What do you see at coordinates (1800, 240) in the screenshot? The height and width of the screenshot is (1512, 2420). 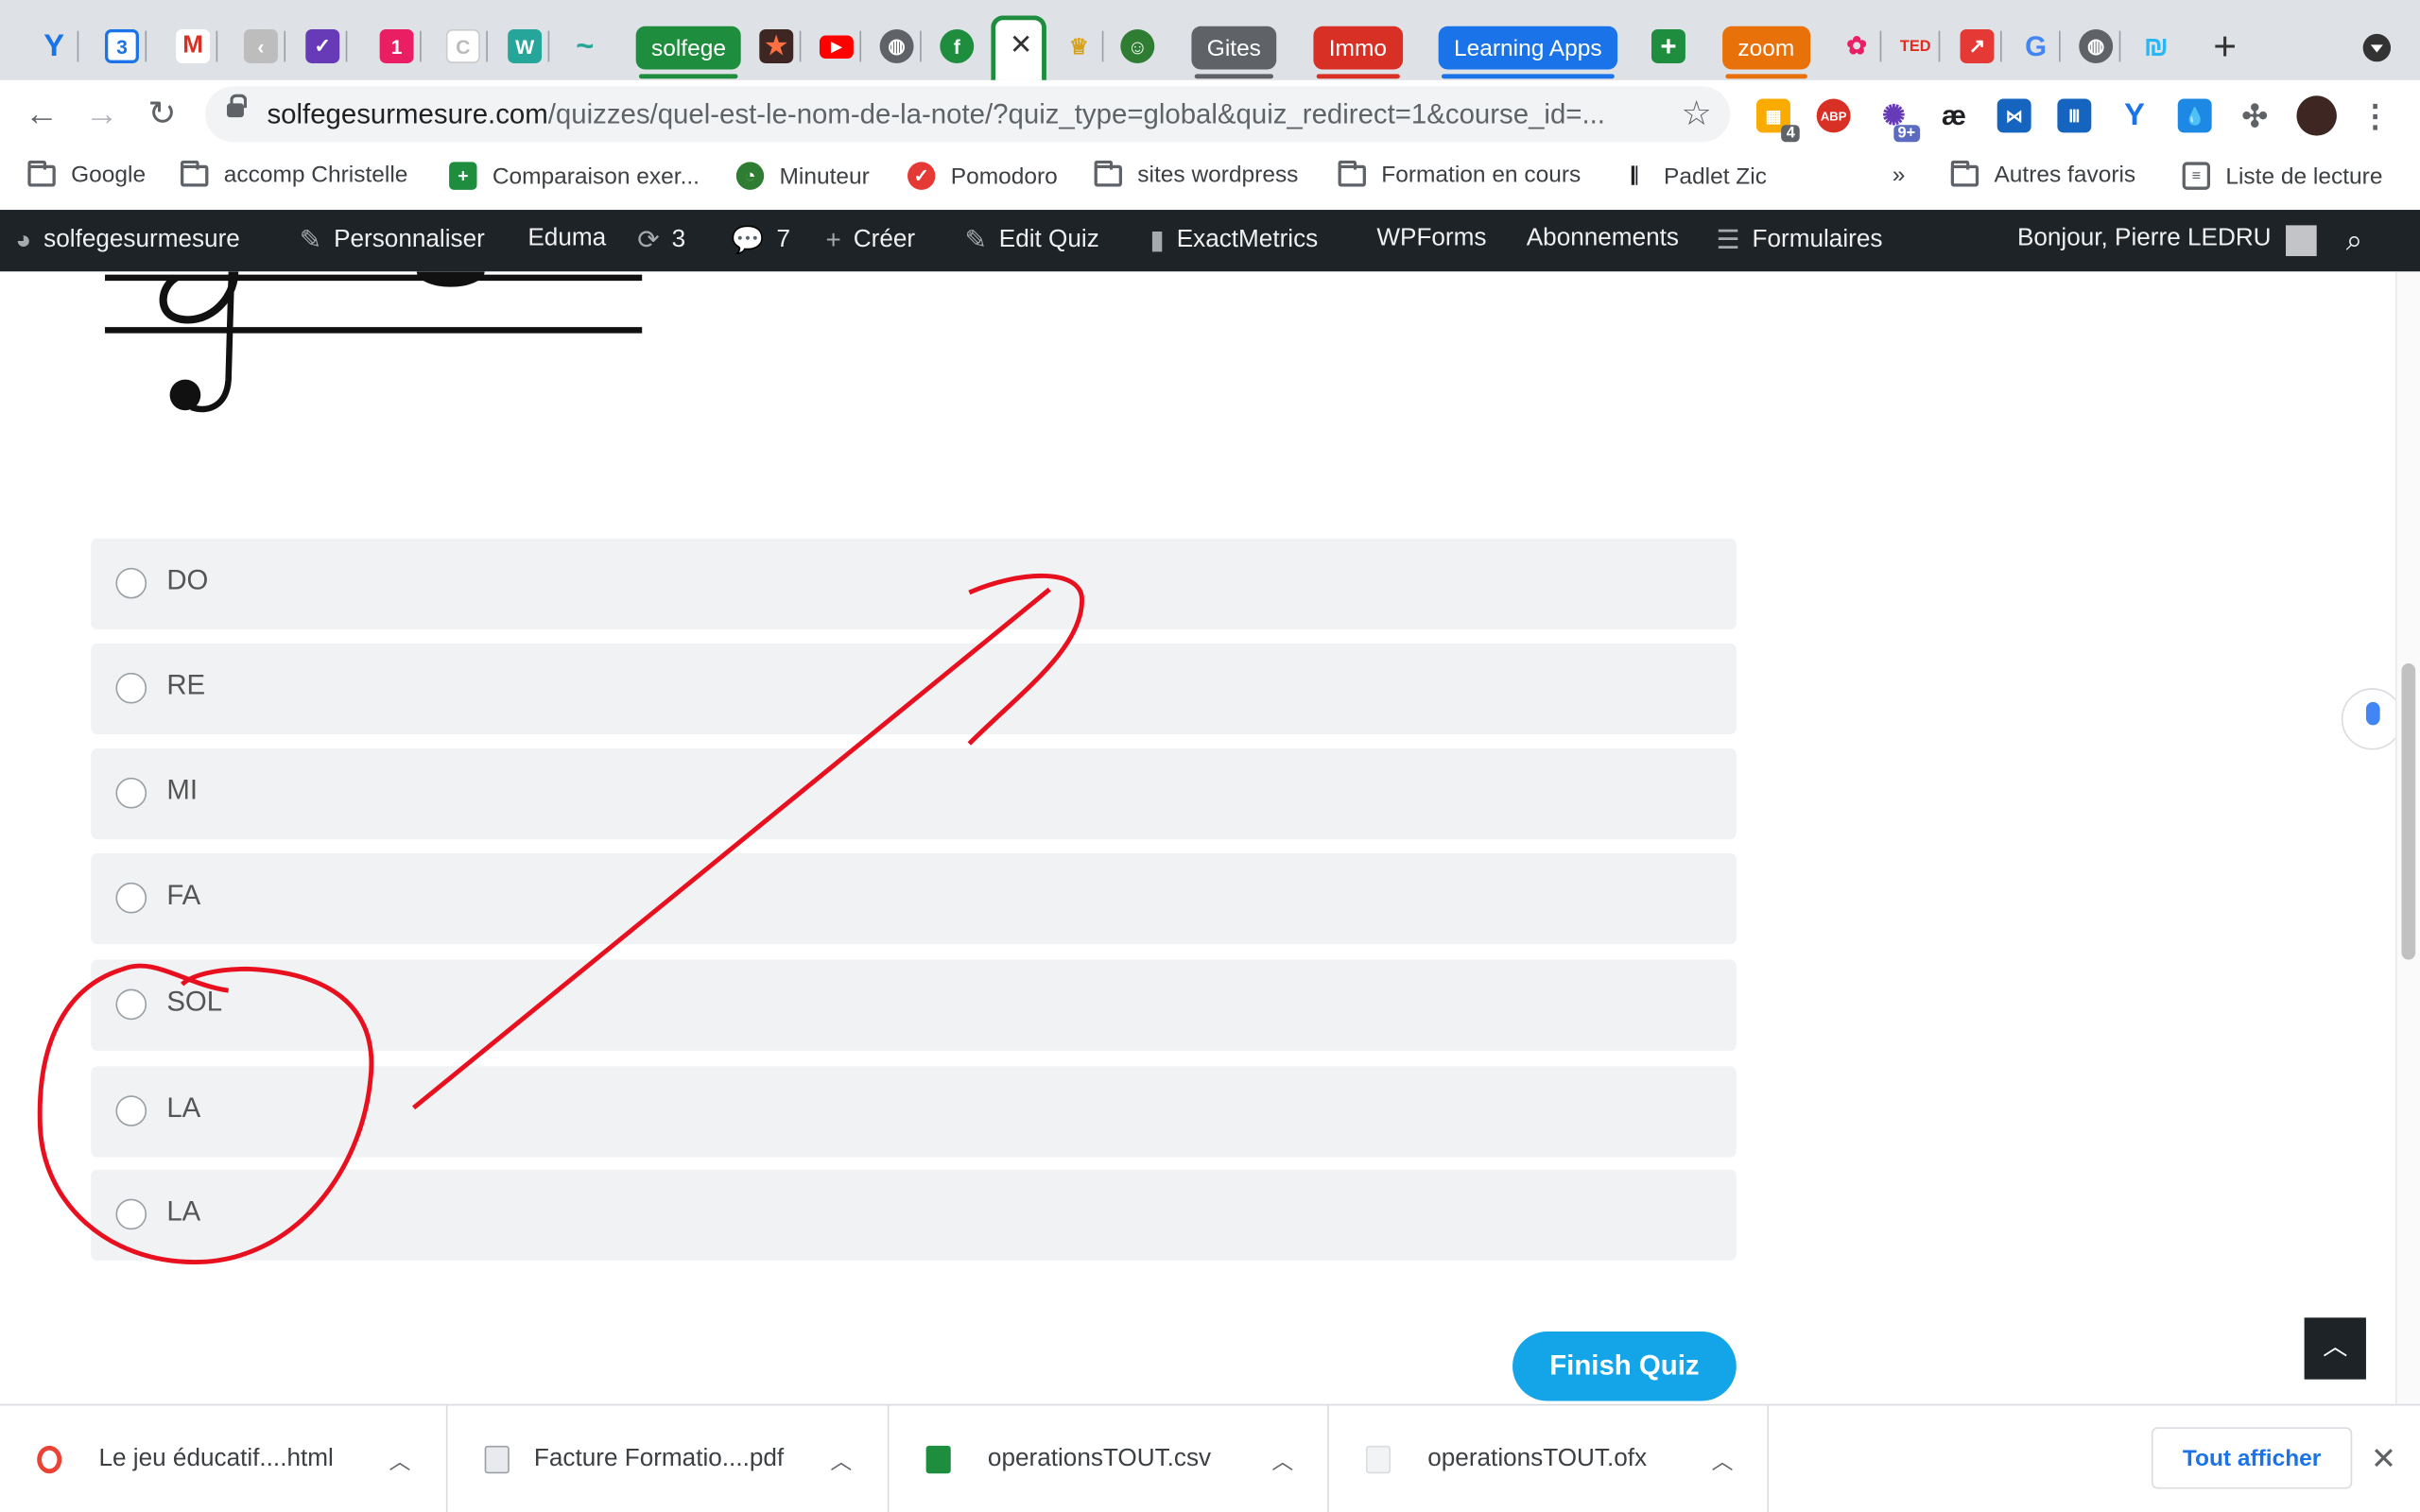 I see `admin-forms: ☰ Formulaires` at bounding box center [1800, 240].